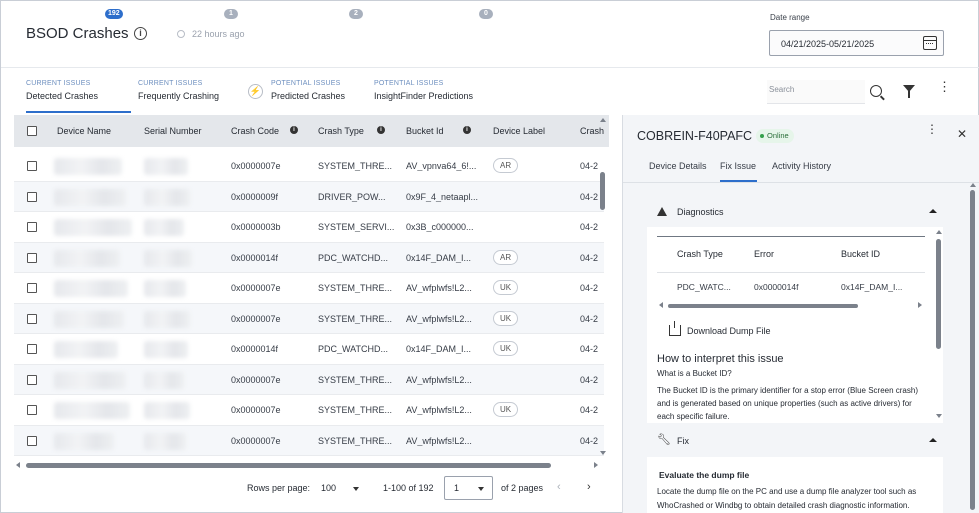 The width and height of the screenshot is (979, 513). I want to click on rows-per-page-value: 100, so click(329, 488).